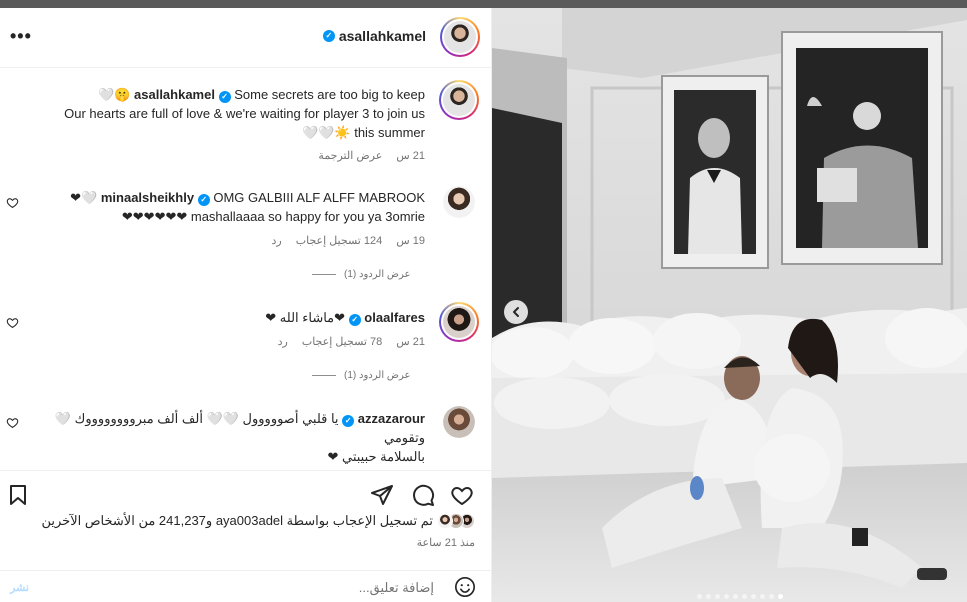 The image size is (967, 602). What do you see at coordinates (246, 38) in the screenshot?
I see `post-header: ••• ✓ asallahkamel` at bounding box center [246, 38].